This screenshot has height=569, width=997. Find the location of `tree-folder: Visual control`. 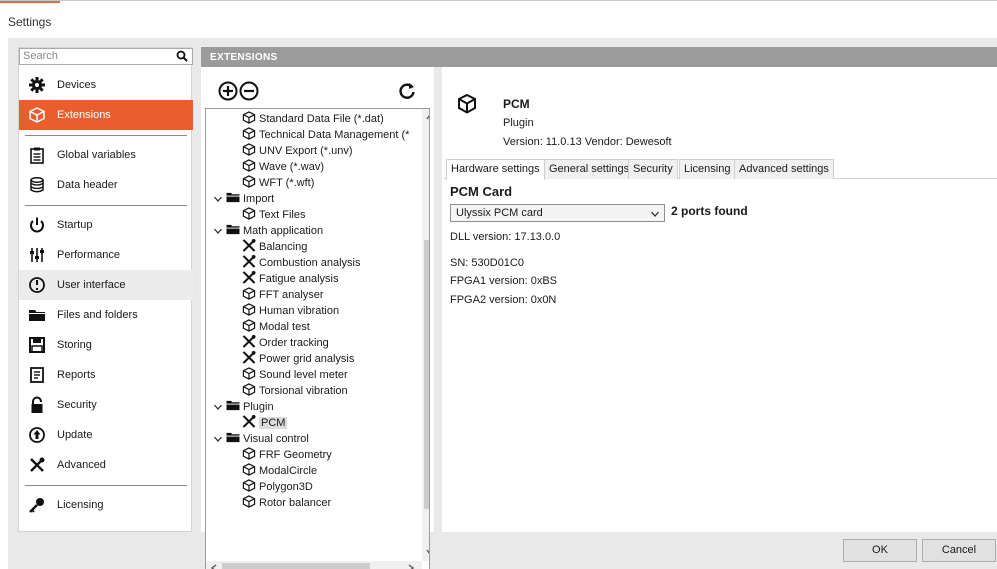

tree-folder: Visual control is located at coordinates (267, 439).